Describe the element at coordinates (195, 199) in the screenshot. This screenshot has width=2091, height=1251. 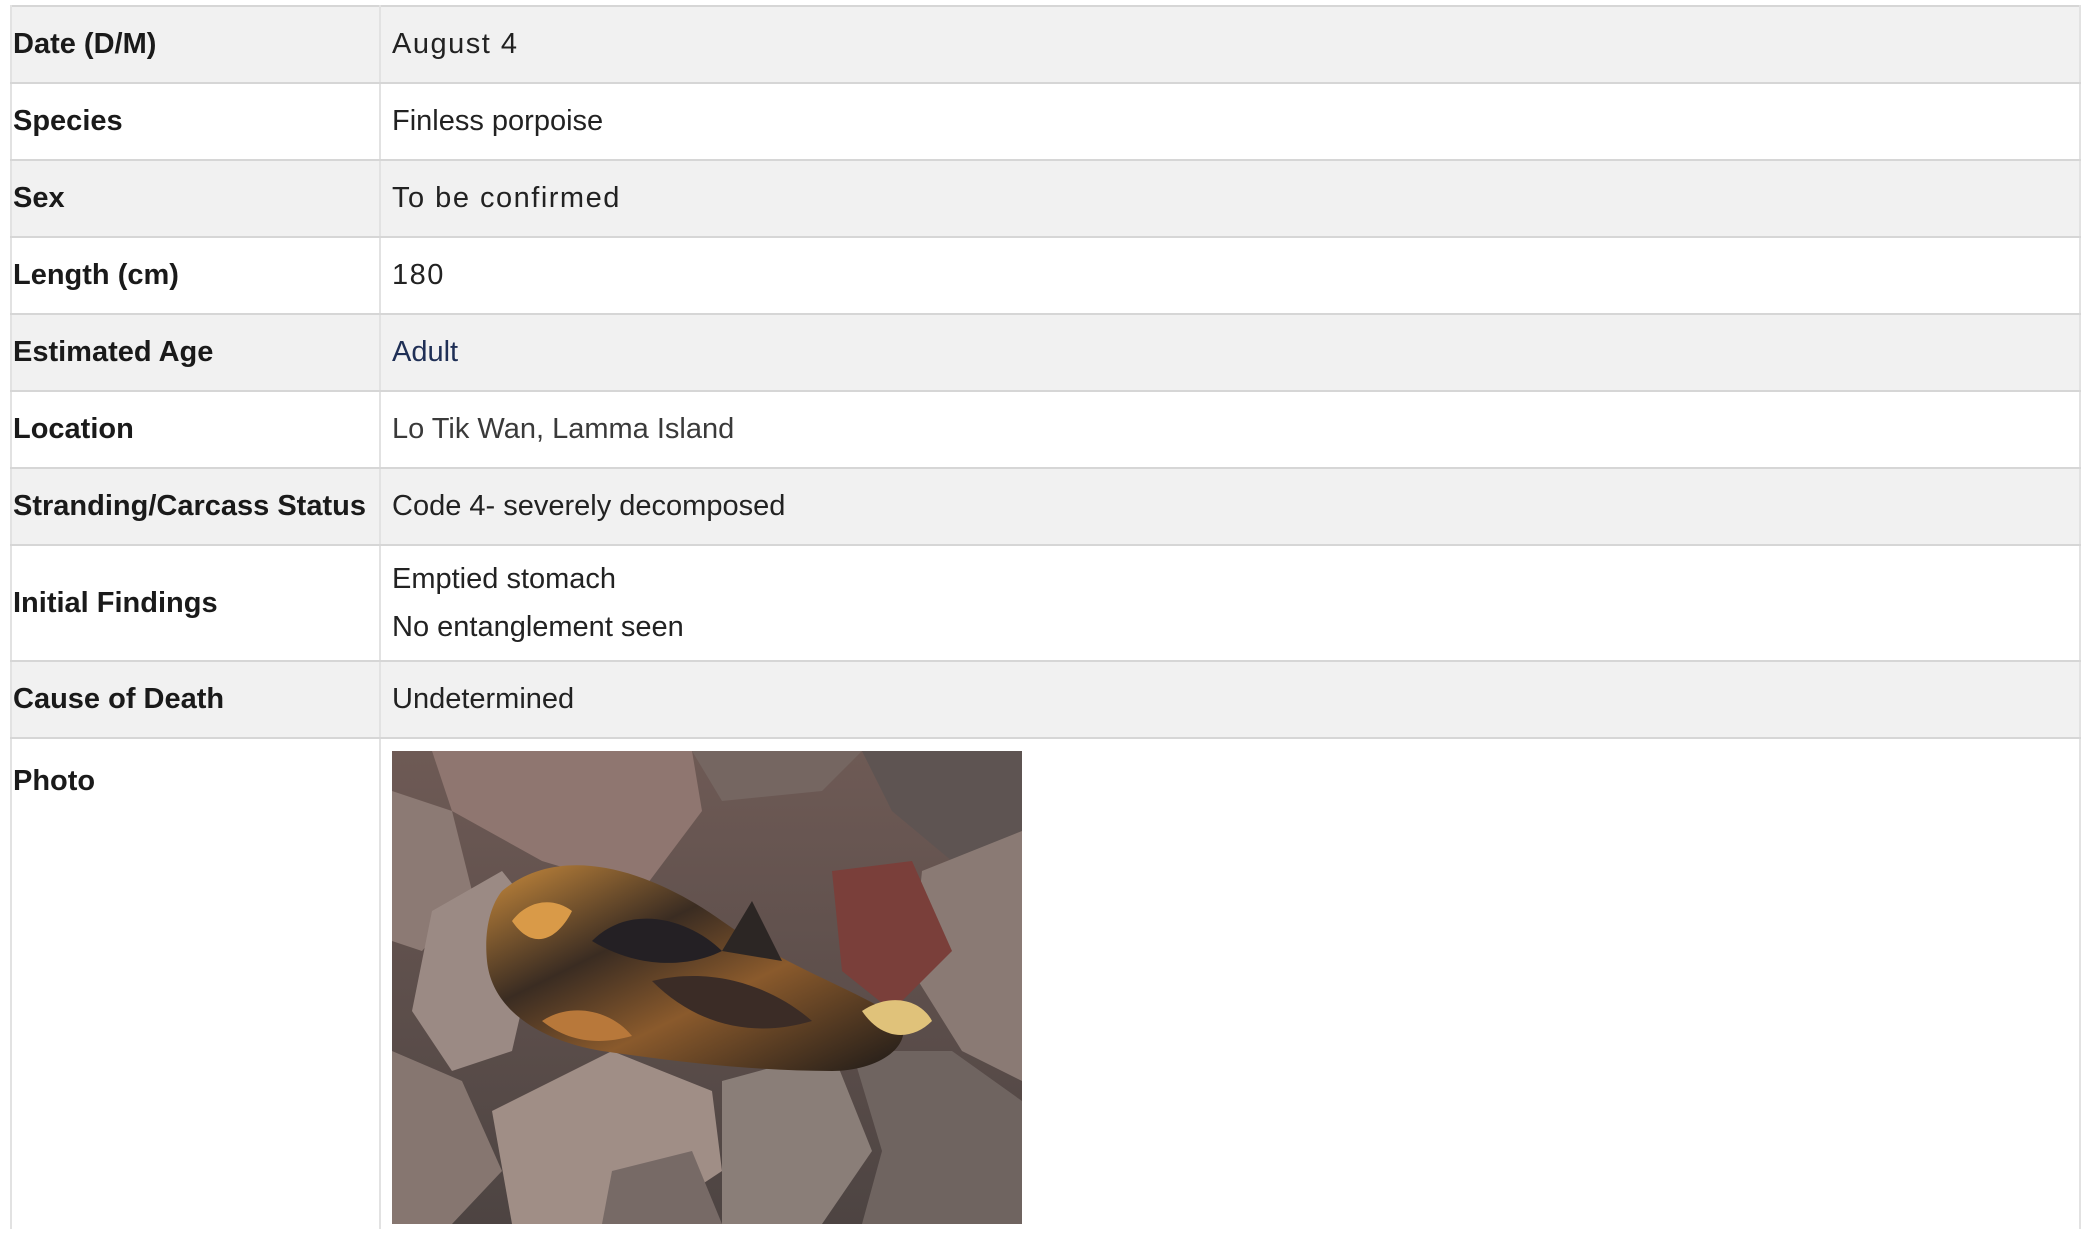
I see `sex-label: Sex` at that location.